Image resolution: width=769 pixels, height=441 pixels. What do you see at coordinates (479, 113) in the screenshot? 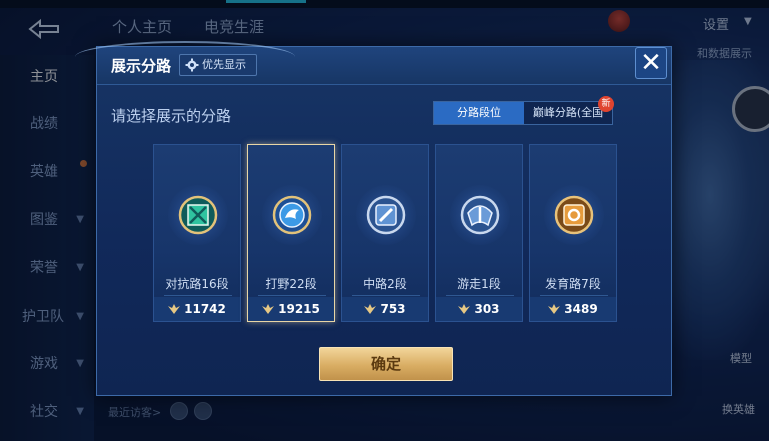
I see `toggle-lane-rank: 分路段位` at bounding box center [479, 113].